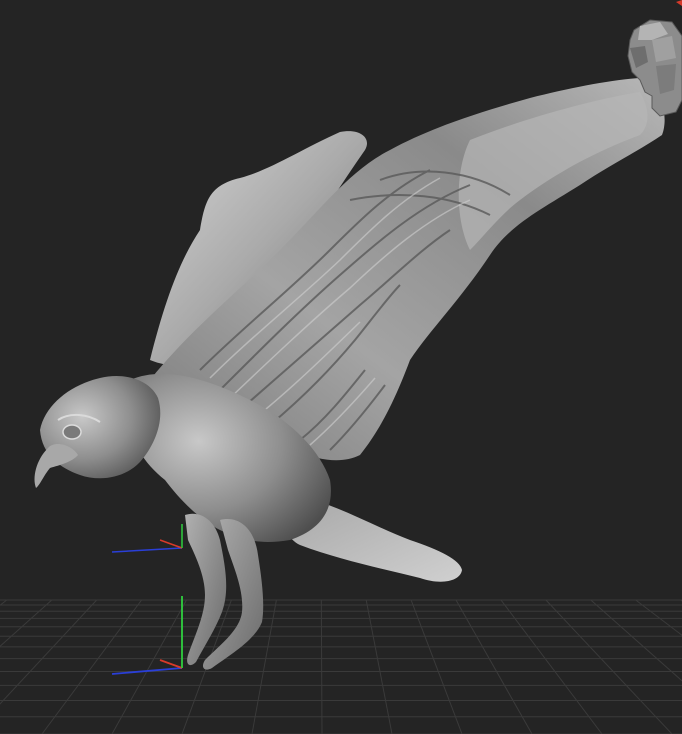 The height and width of the screenshot is (734, 682). I want to click on axis-indicator, so click(147, 599).